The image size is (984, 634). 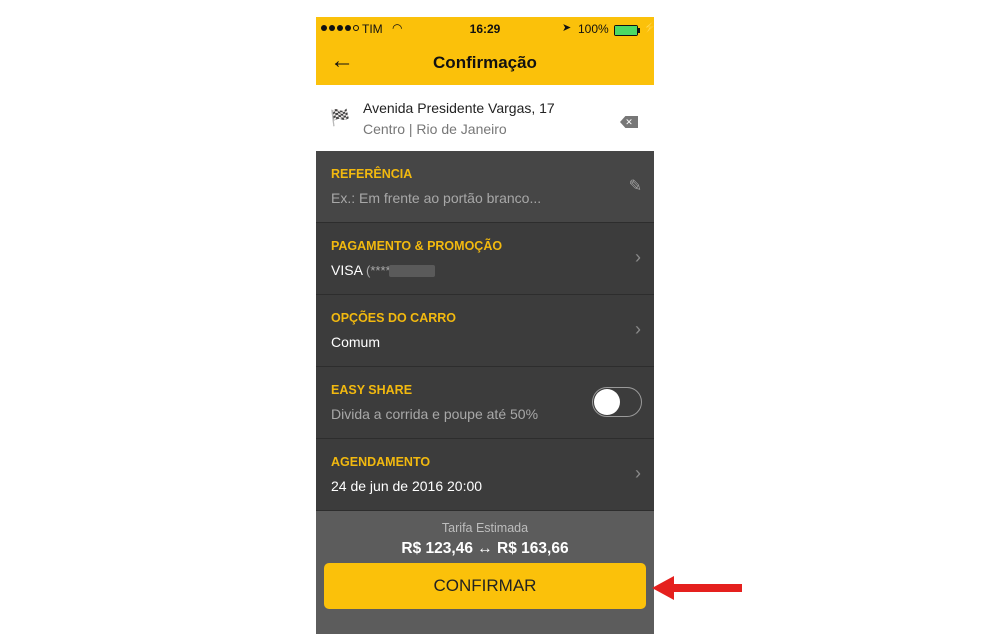 I want to click on easy-share-label: EASY SHARE, so click(x=372, y=390).